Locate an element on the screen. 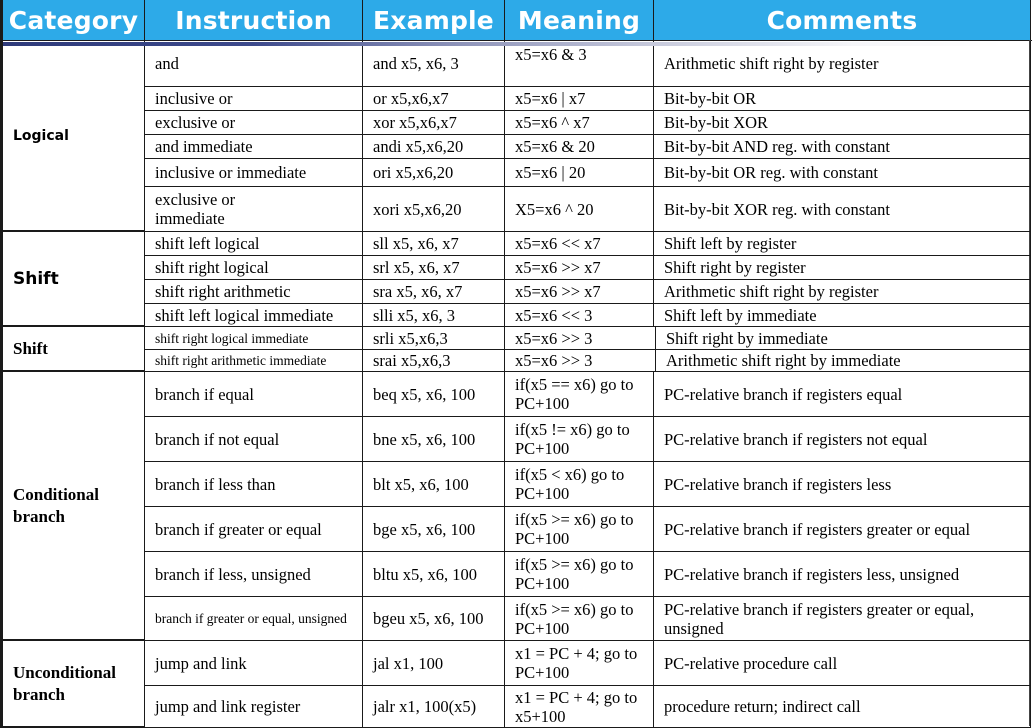 Image resolution: width=1032 pixels, height=728 pixels. instruction-cell: shift left logical immediate is located at coordinates (254, 315).